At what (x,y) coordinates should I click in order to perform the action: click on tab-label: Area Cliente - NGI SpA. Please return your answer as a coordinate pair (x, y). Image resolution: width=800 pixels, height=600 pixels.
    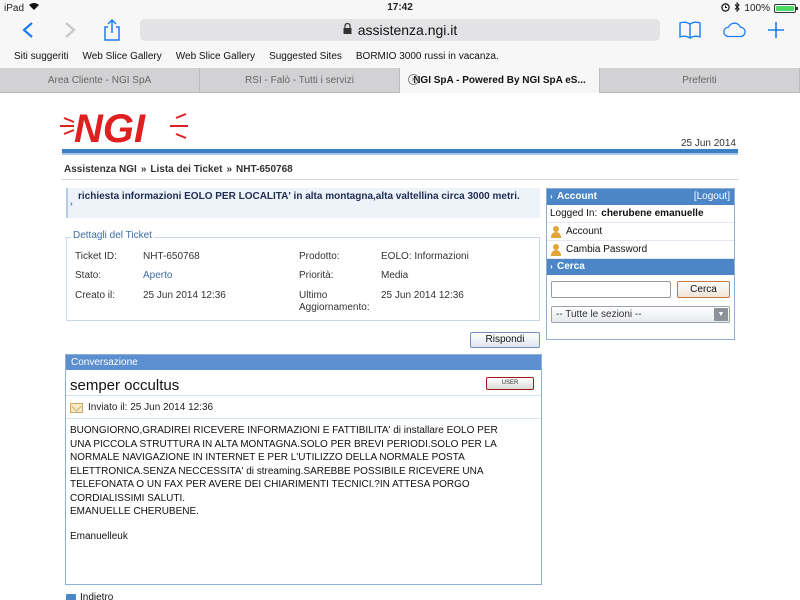
    Looking at the image, I should click on (99, 80).